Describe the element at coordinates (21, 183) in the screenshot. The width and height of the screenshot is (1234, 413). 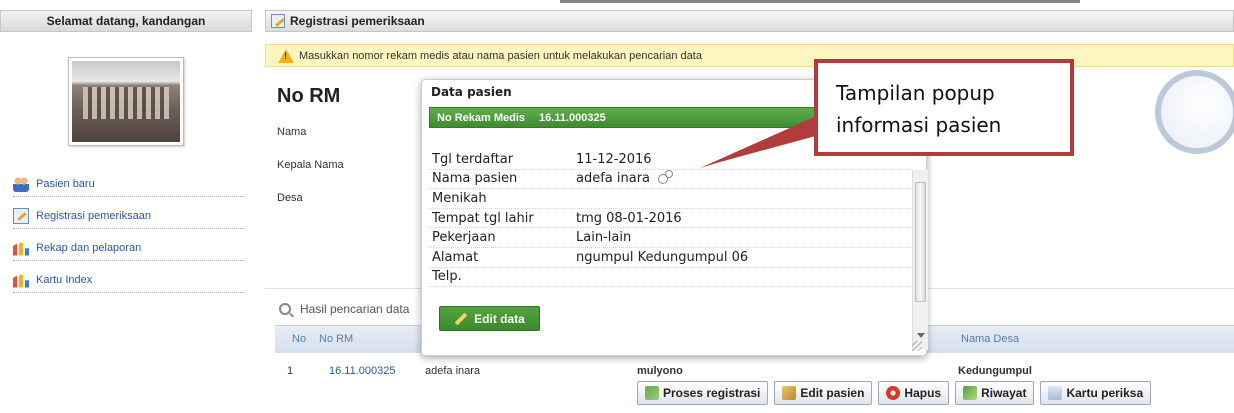
I see `users-icon` at that location.